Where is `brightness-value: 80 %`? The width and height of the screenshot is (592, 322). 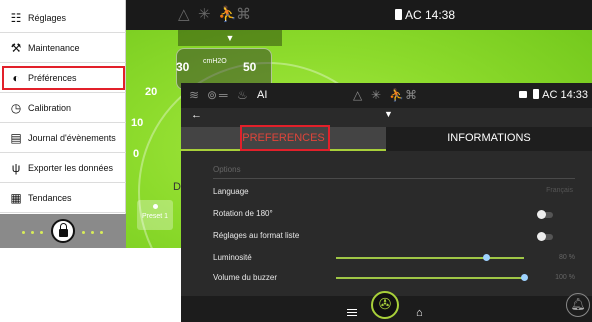
brightness-value: 80 % is located at coordinates (567, 257).